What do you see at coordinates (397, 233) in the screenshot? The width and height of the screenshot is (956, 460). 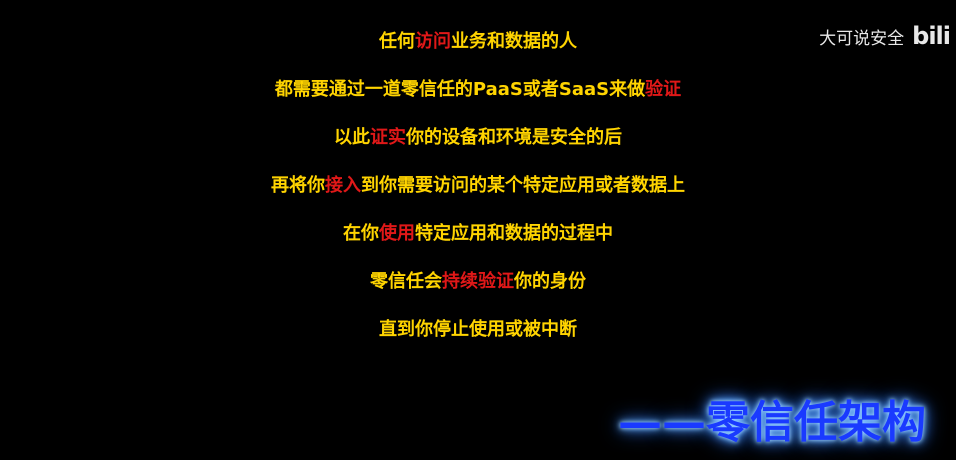 I see `highlight-segment: 使用` at bounding box center [397, 233].